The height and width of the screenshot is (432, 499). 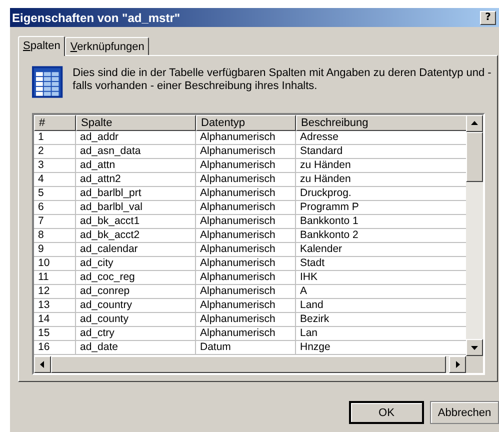 I want to click on table-cell: ad_attn, so click(x=136, y=166).